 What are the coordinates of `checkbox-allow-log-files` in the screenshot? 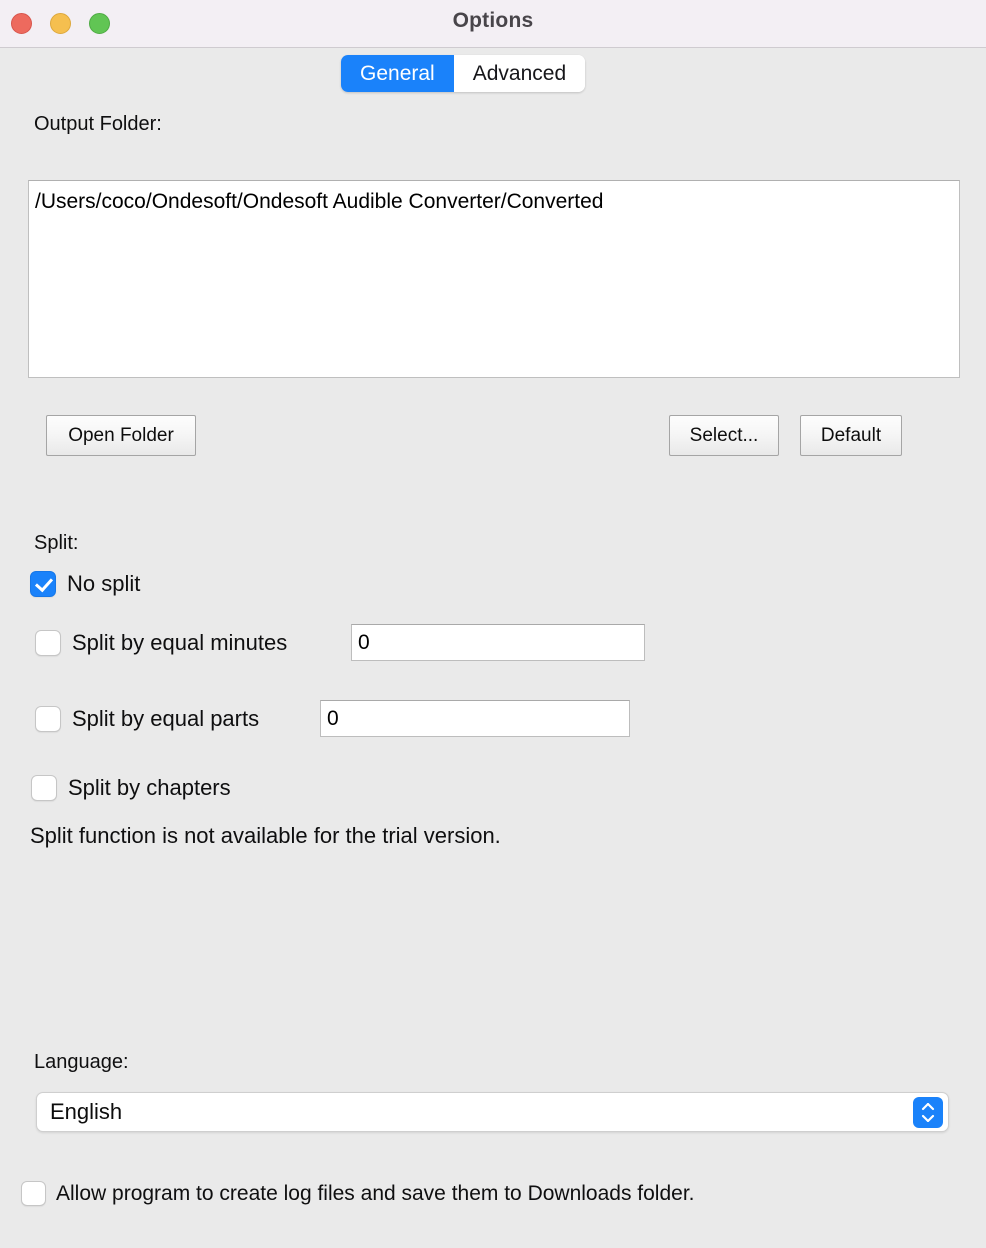 It's located at (33, 1193).